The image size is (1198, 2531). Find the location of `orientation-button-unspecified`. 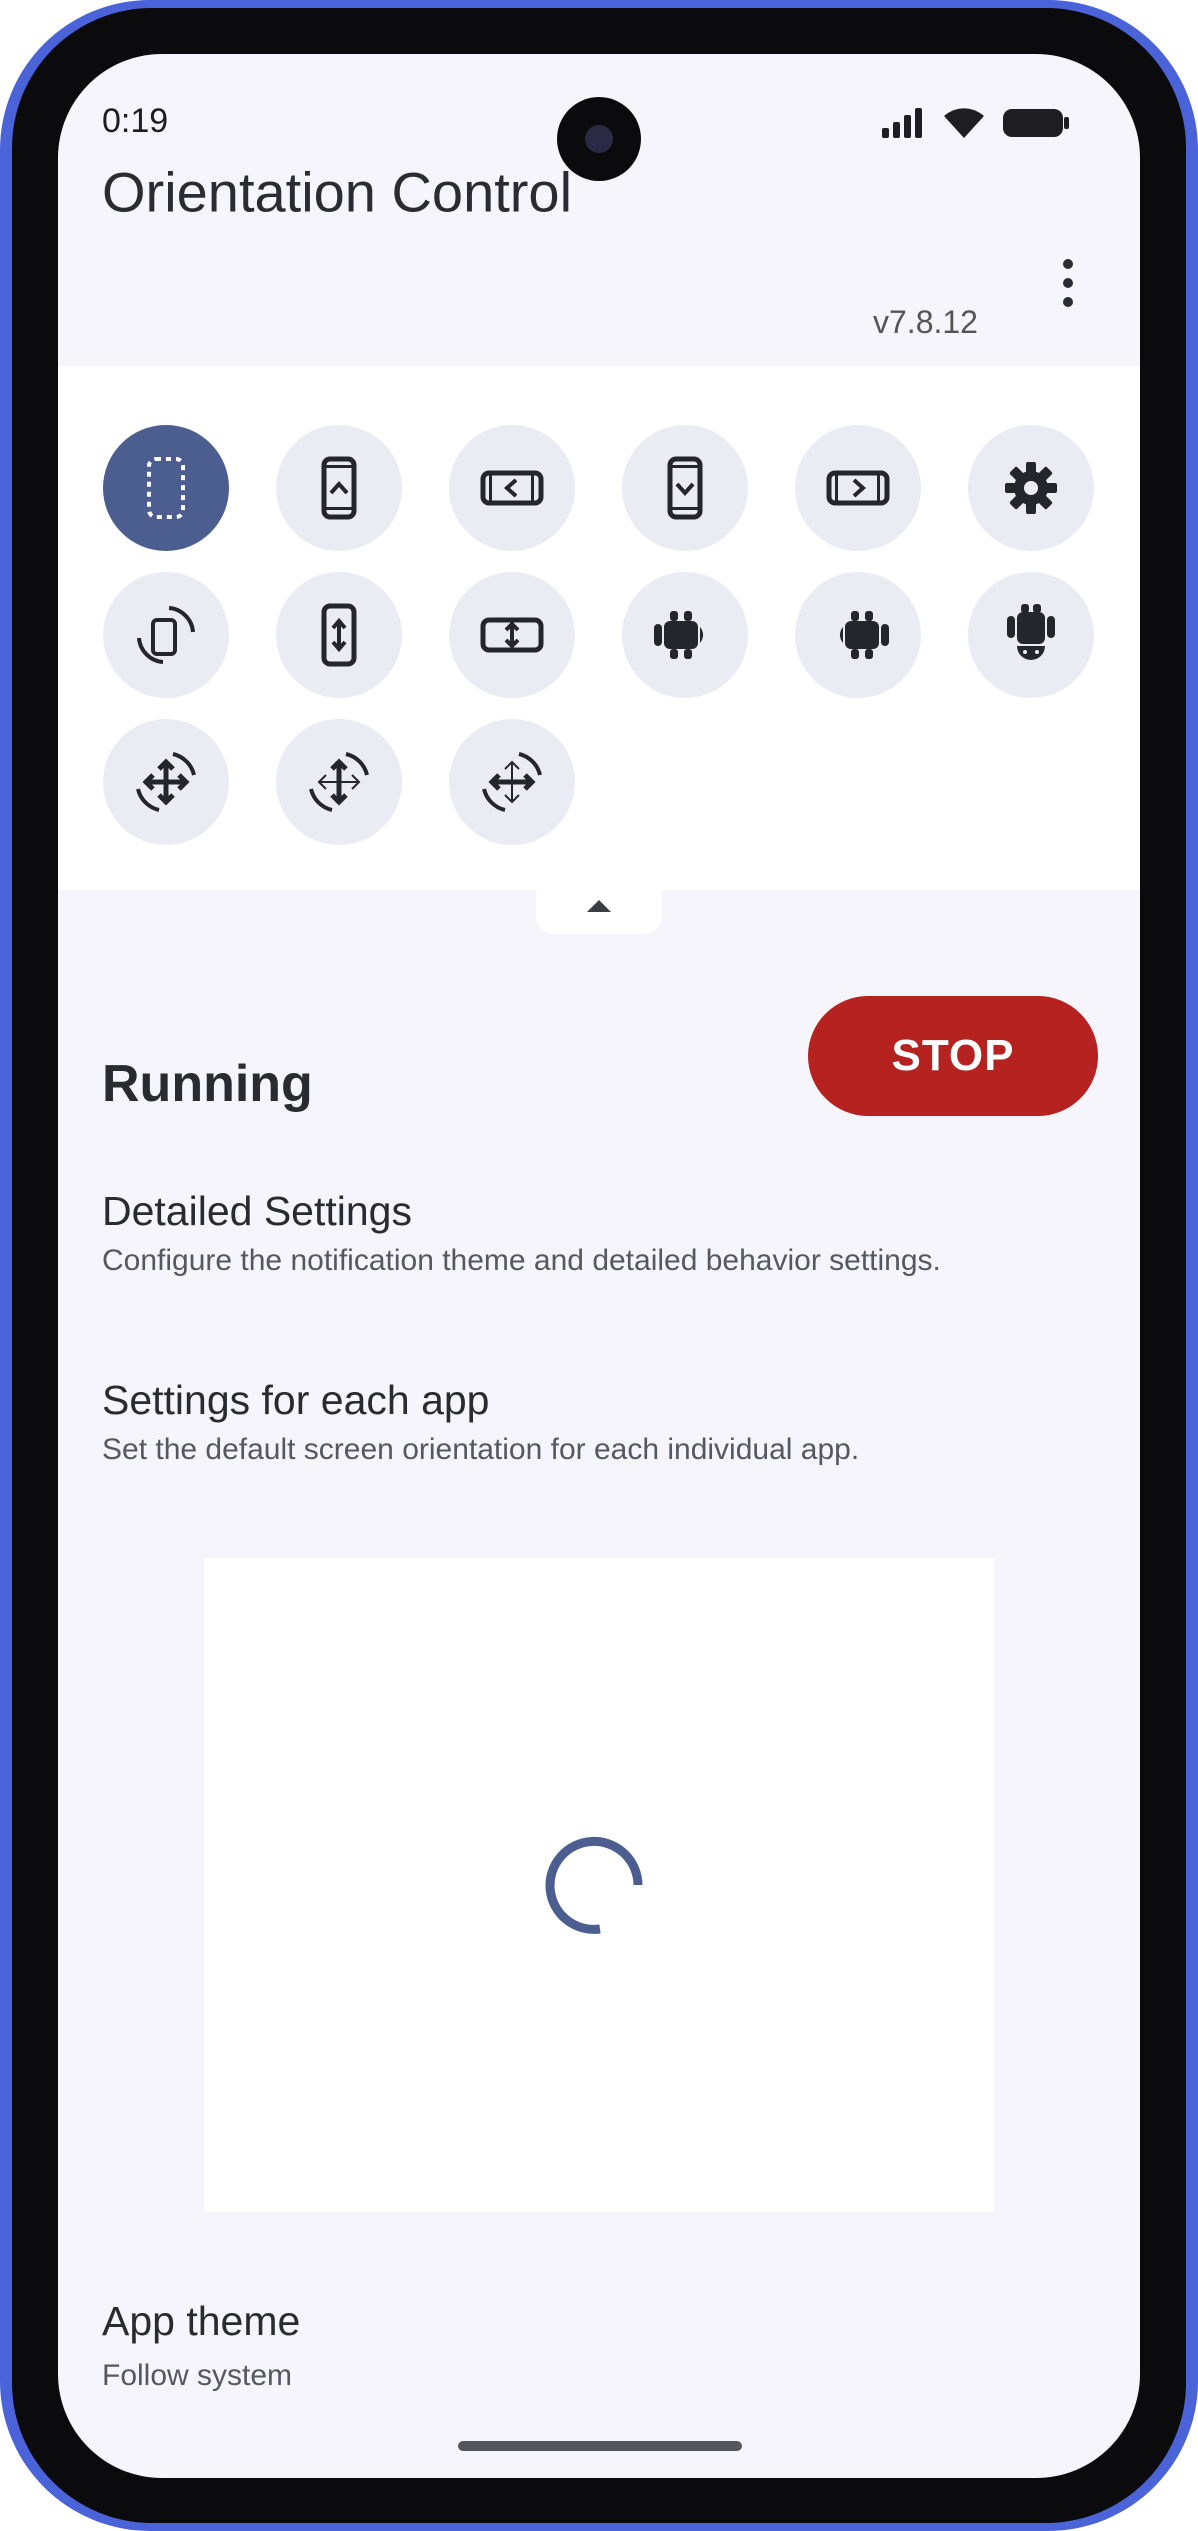

orientation-button-unspecified is located at coordinates (166, 488).